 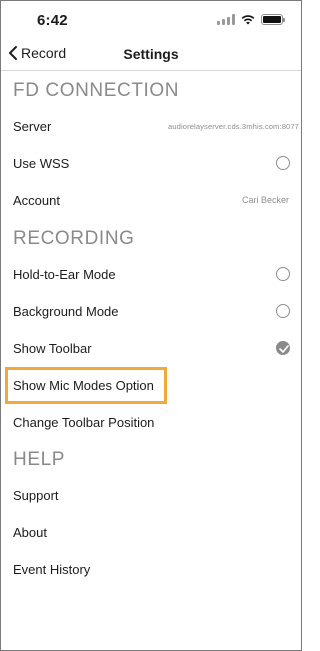 What do you see at coordinates (66, 311) in the screenshot?
I see `background-mode-label: Background Mode` at bounding box center [66, 311].